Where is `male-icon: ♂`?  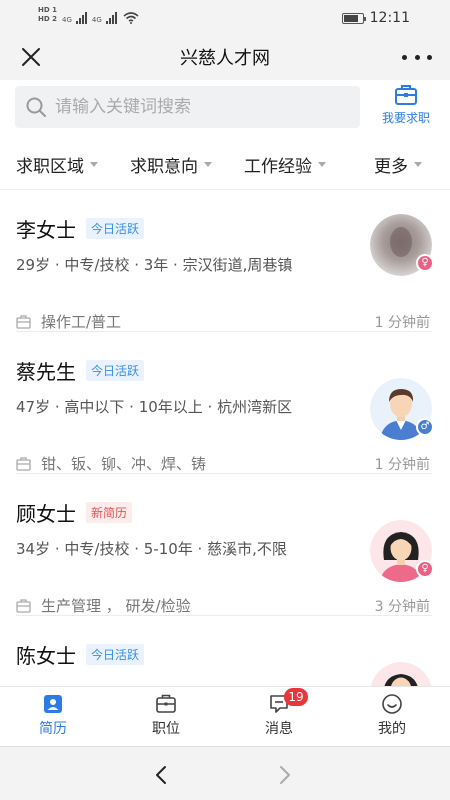 male-icon: ♂ is located at coordinates (425, 427).